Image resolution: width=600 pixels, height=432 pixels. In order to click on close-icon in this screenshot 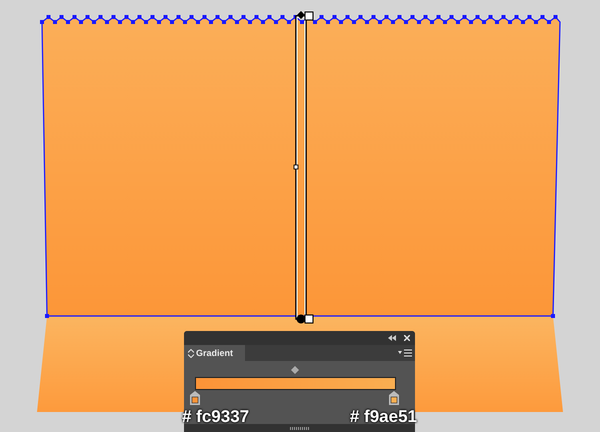, I will do `click(407, 338)`.